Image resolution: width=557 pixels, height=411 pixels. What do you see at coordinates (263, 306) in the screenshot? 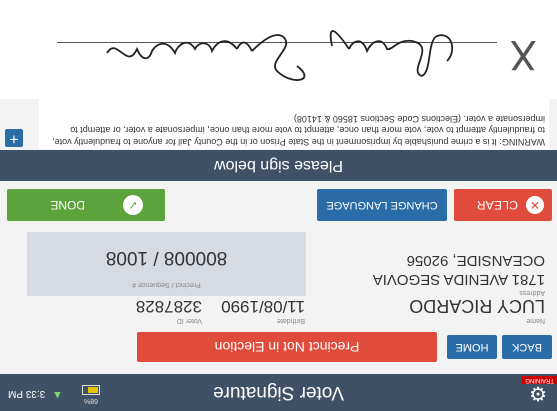
I see `voter-birthdate: 11/08/1990` at bounding box center [263, 306].